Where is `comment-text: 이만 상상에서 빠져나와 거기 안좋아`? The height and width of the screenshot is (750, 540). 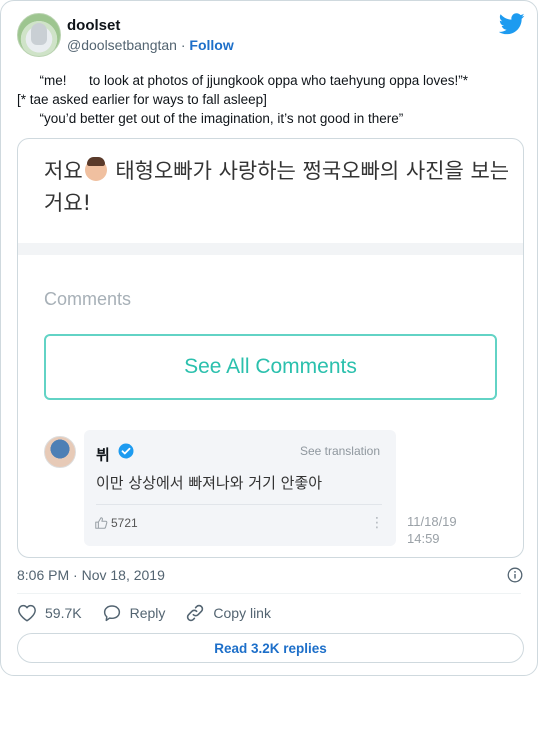
comment-text: 이만 상상에서 빠져나와 거기 안좋아 is located at coordinates (209, 483).